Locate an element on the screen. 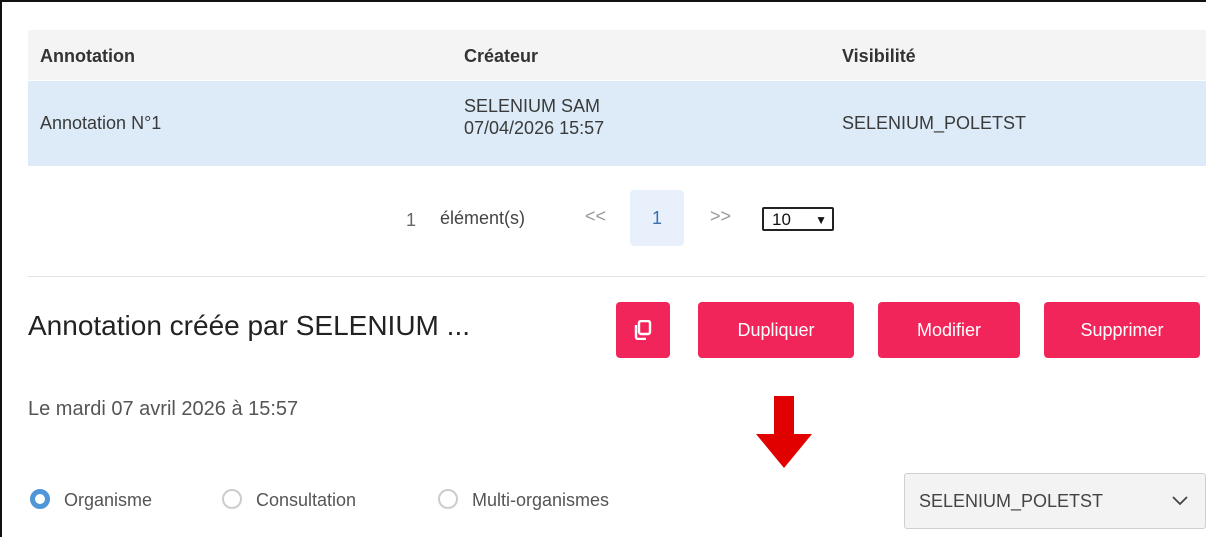 The image size is (1206, 537). creator-name: SELENIUM SAM is located at coordinates (532, 106).